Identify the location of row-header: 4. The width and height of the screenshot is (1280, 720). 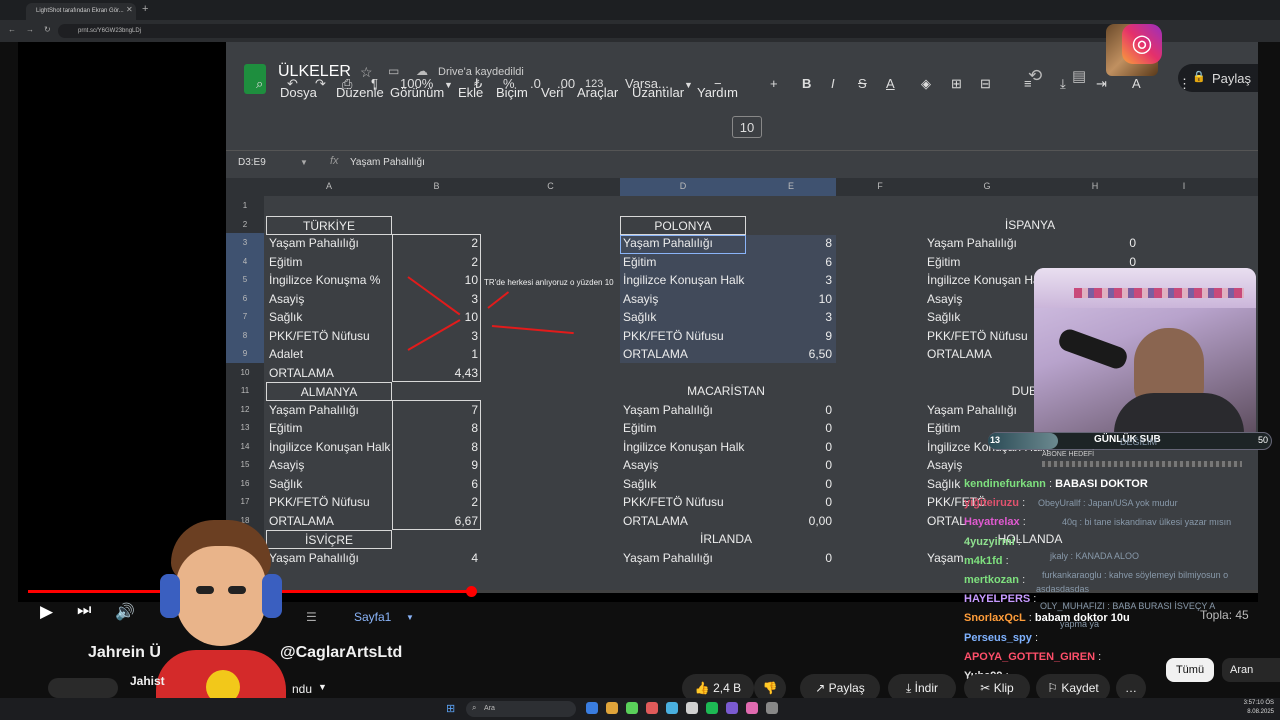
(245, 261).